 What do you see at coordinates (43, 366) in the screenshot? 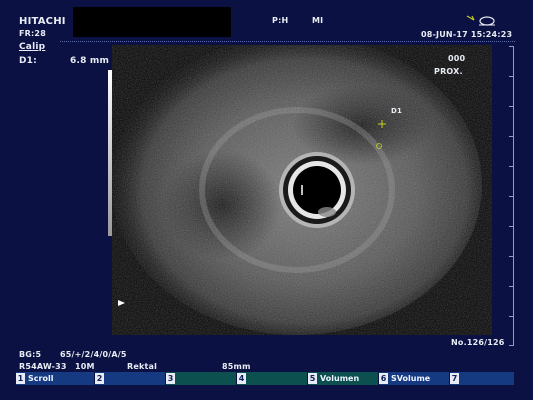
I see `probe-model: R54AW-33` at bounding box center [43, 366].